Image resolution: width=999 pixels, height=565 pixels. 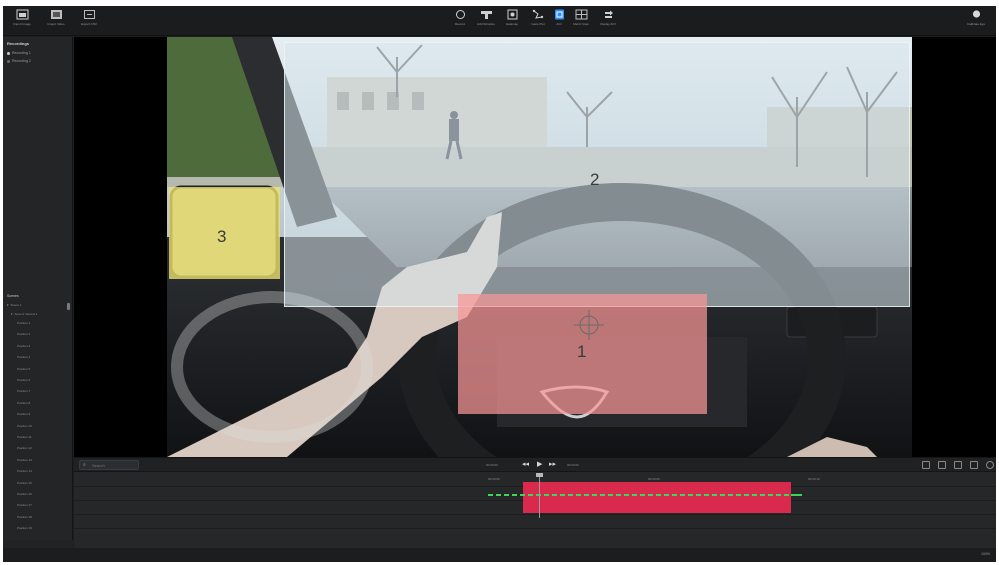 What do you see at coordinates (926, 465) in the screenshot?
I see `select-tool-icon` at bounding box center [926, 465].